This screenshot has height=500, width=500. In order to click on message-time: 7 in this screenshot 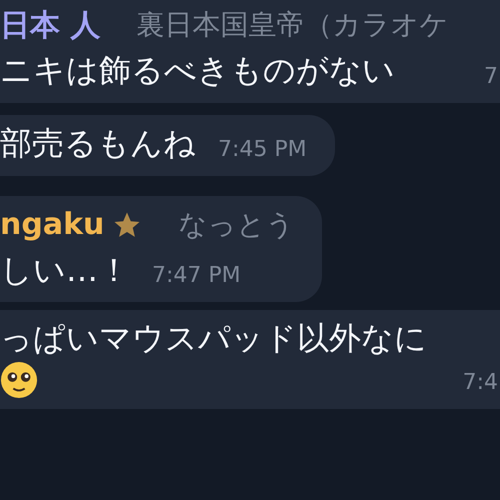, I will do `click(491, 76)`.